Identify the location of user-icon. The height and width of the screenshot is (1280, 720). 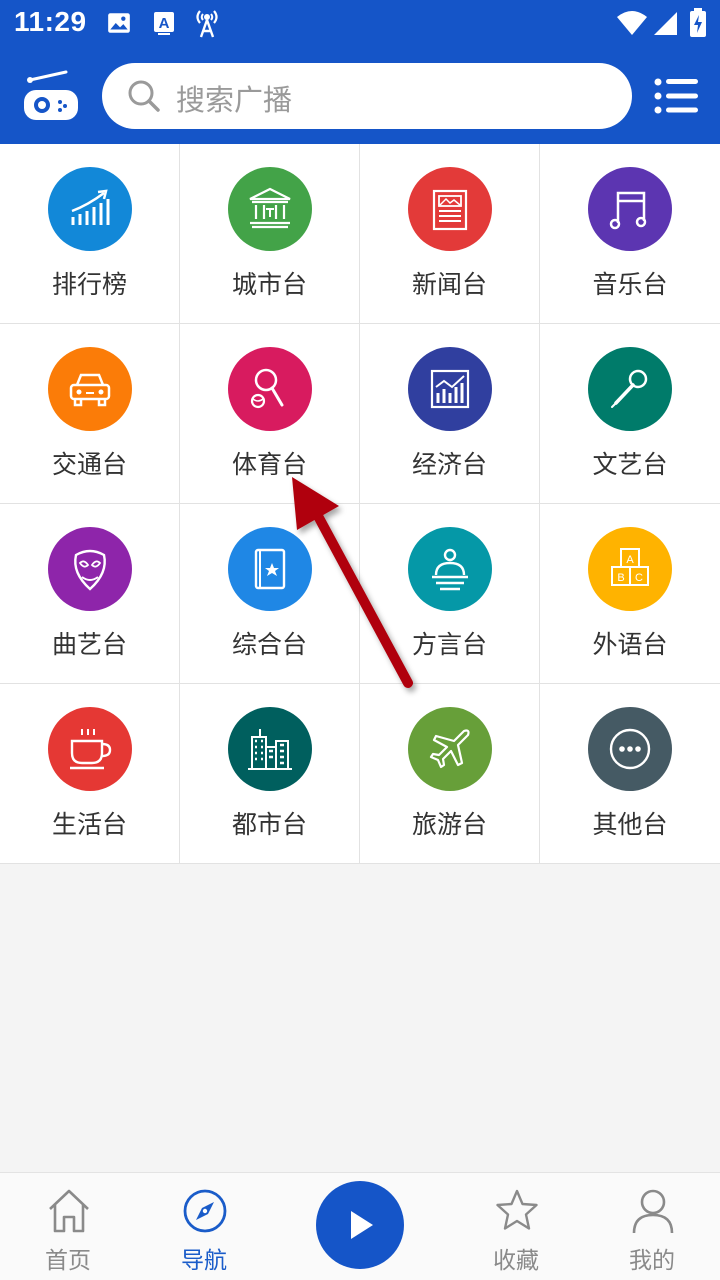
(653, 1211).